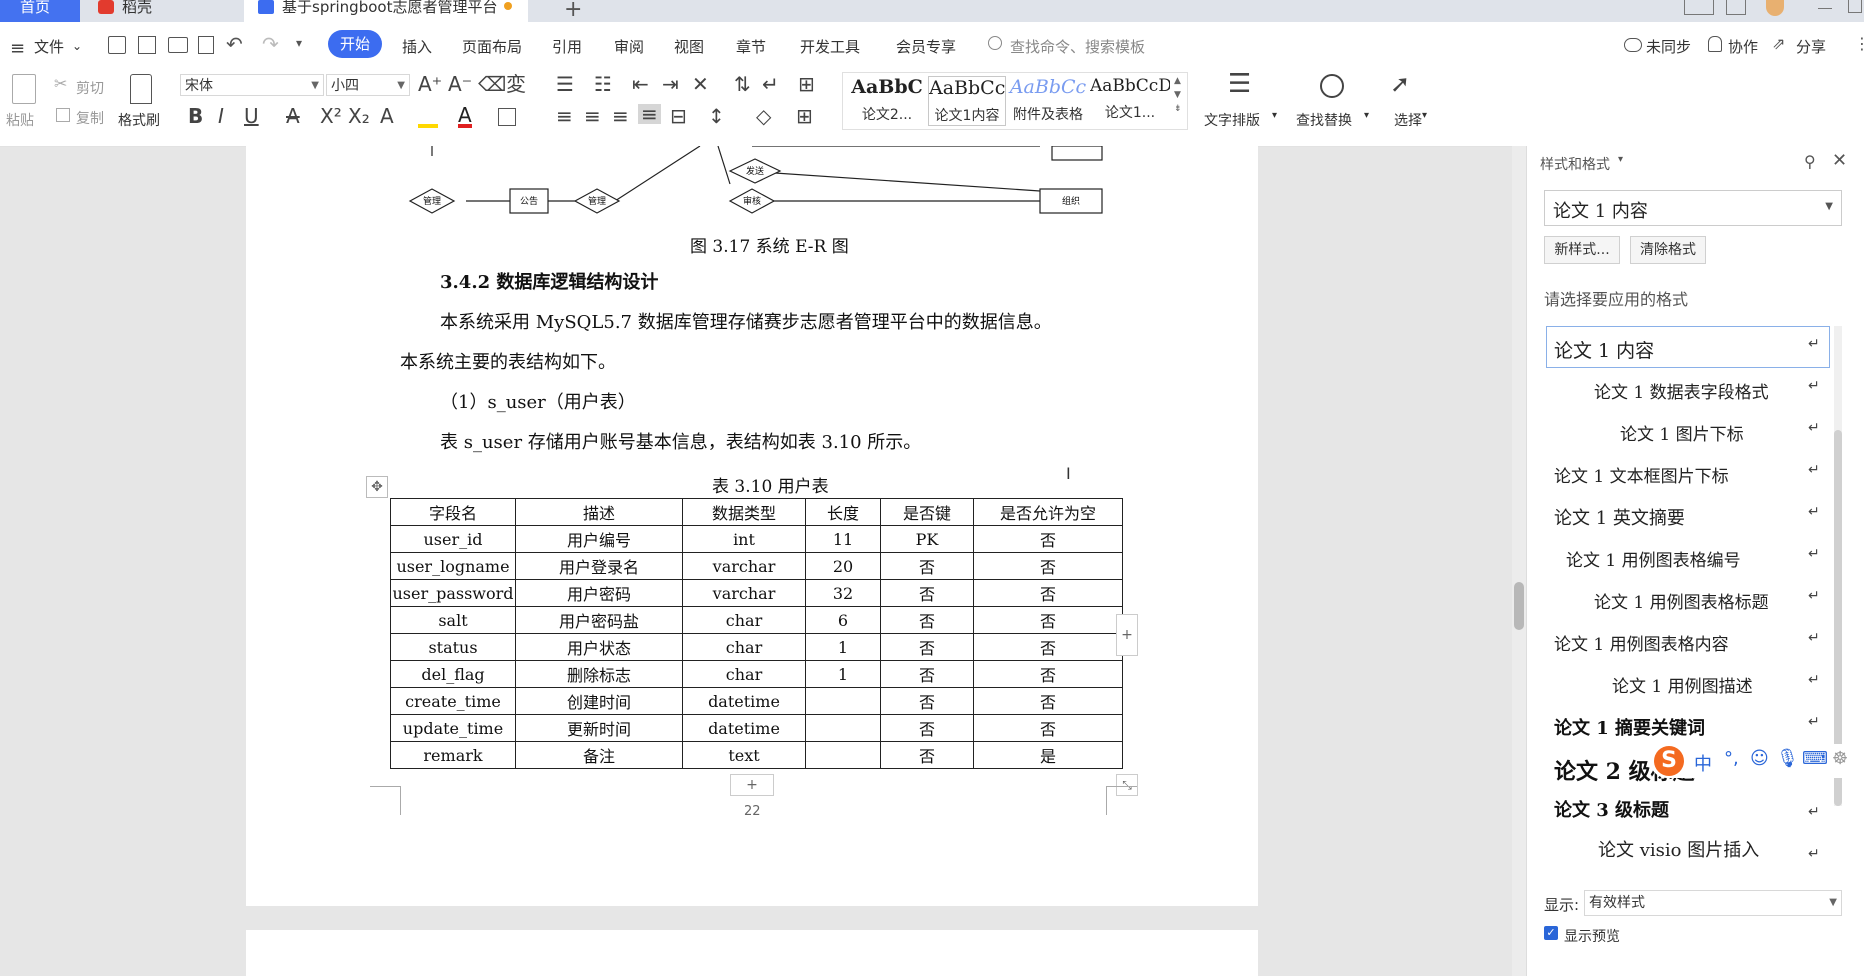  Describe the element at coordinates (843, 593) in the screenshot. I see `table-cell: 32` at that location.